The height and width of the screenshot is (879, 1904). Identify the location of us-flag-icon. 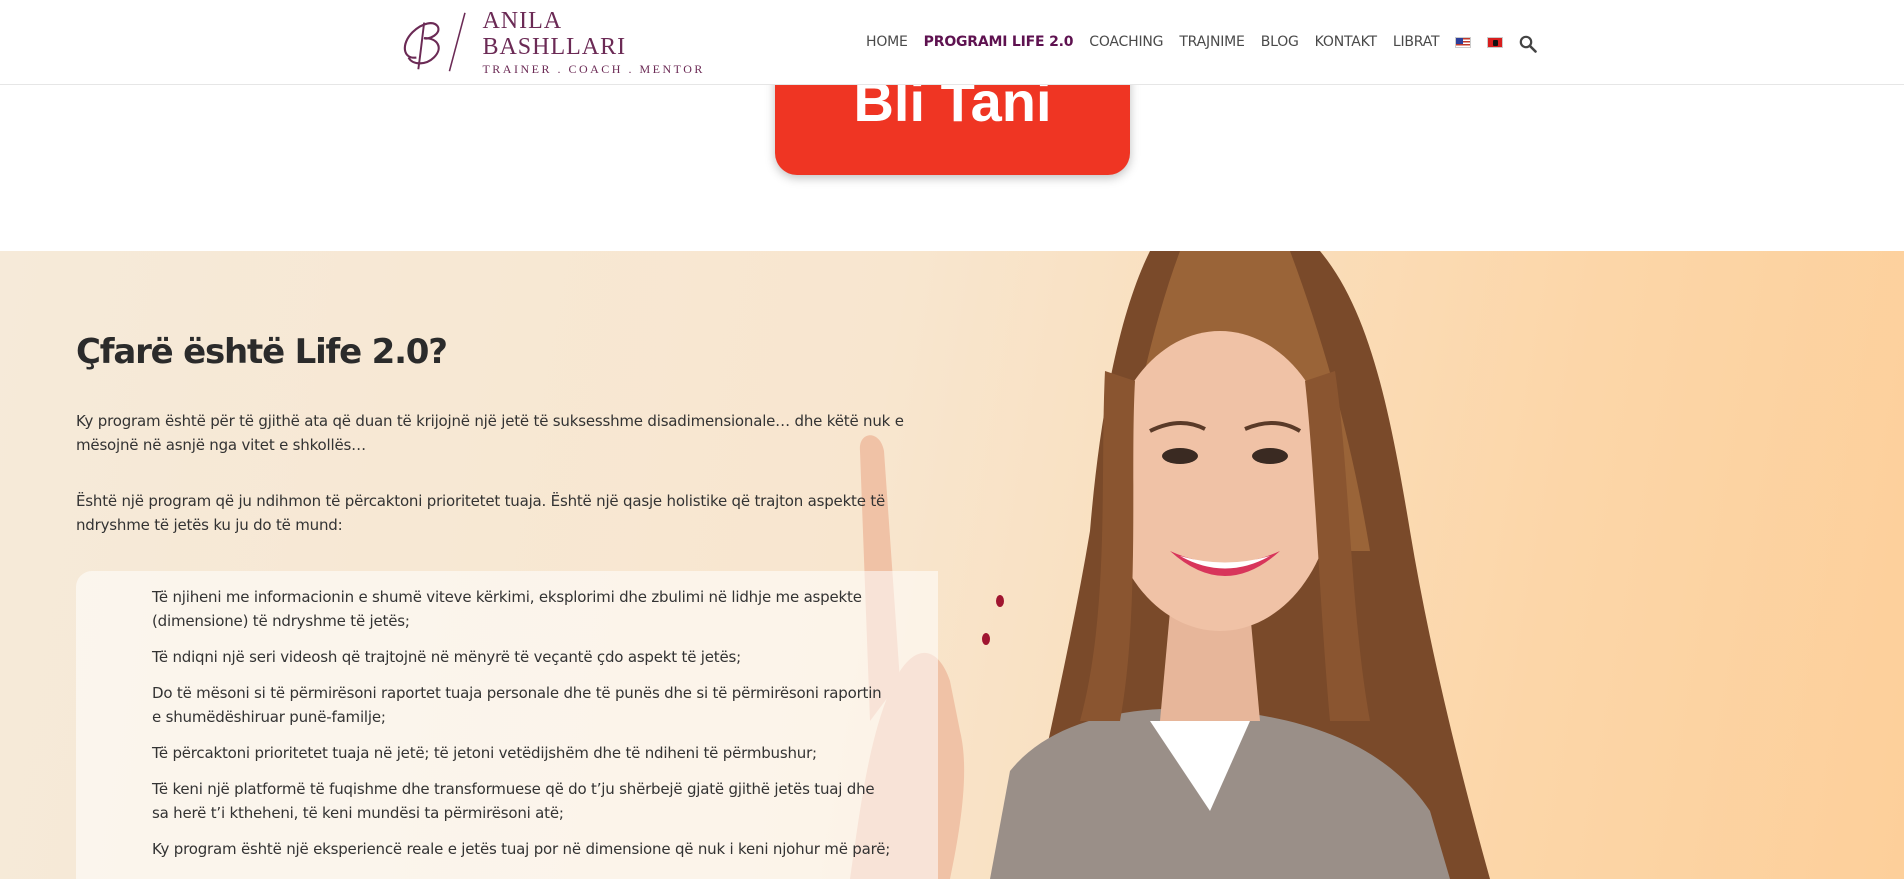
(1463, 42).